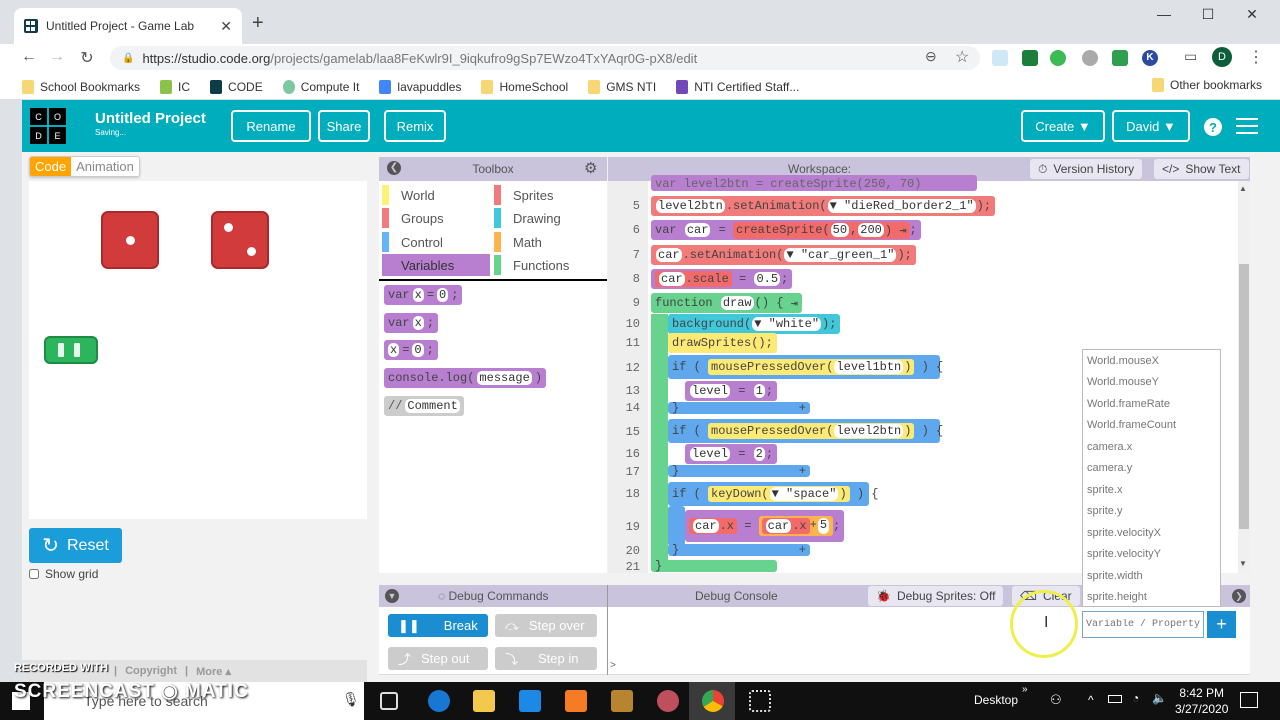 The width and height of the screenshot is (1280, 720). Describe the element at coordinates (1151, 555) in the screenshot. I see `autocomplete-item: sprite.velocityY` at that location.